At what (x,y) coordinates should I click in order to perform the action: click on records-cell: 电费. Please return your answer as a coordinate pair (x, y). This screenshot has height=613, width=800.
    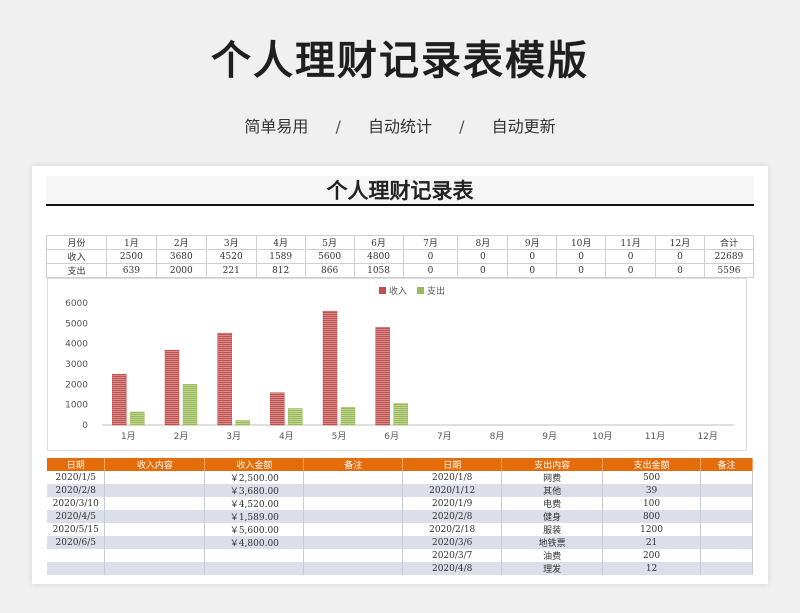
    Looking at the image, I should click on (552, 503).